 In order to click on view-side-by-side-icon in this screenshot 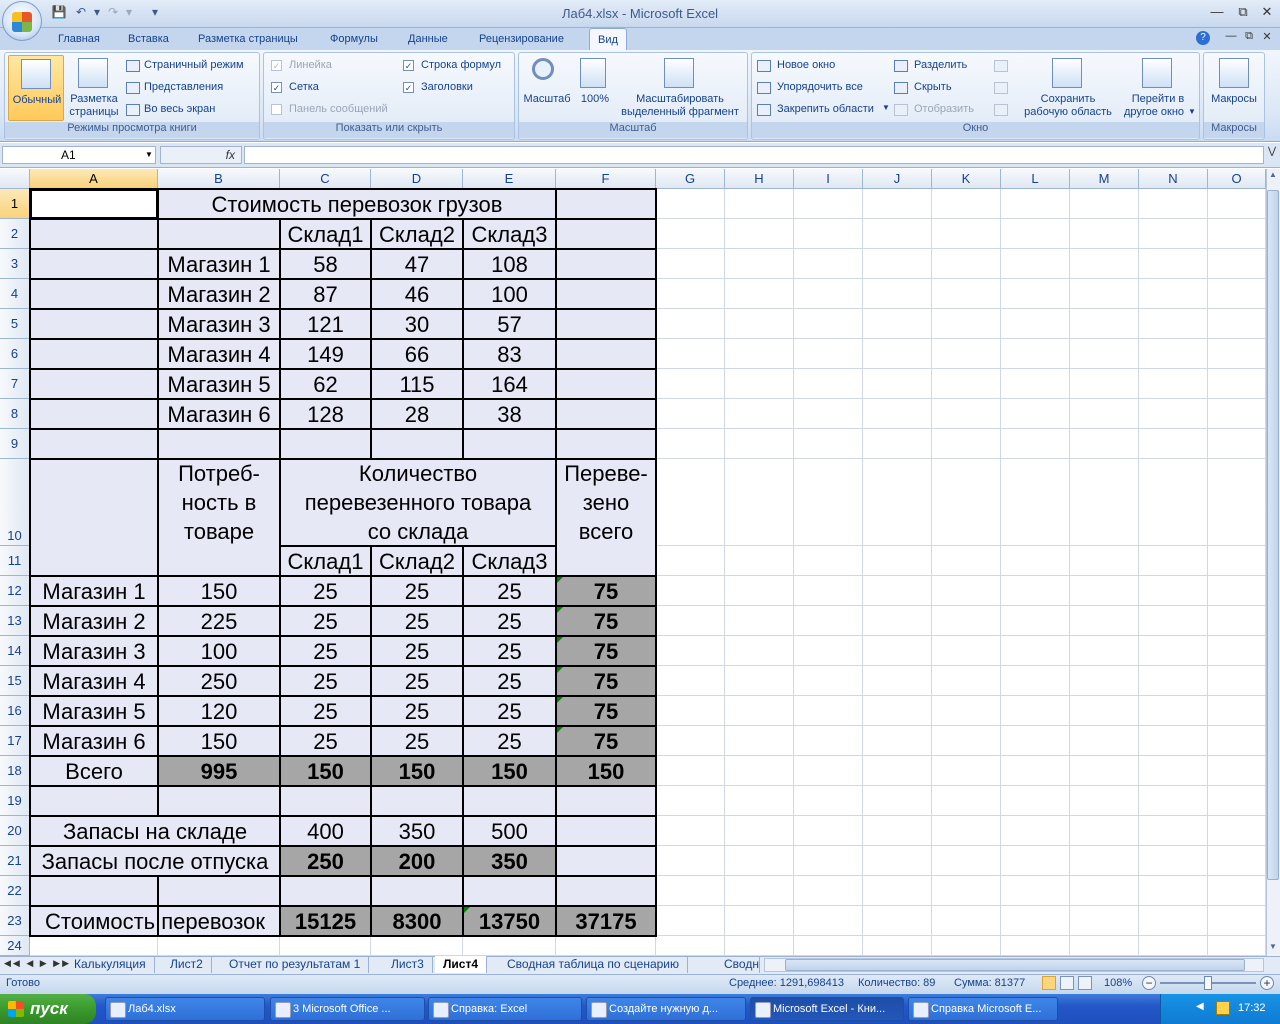, I will do `click(1001, 66)`.